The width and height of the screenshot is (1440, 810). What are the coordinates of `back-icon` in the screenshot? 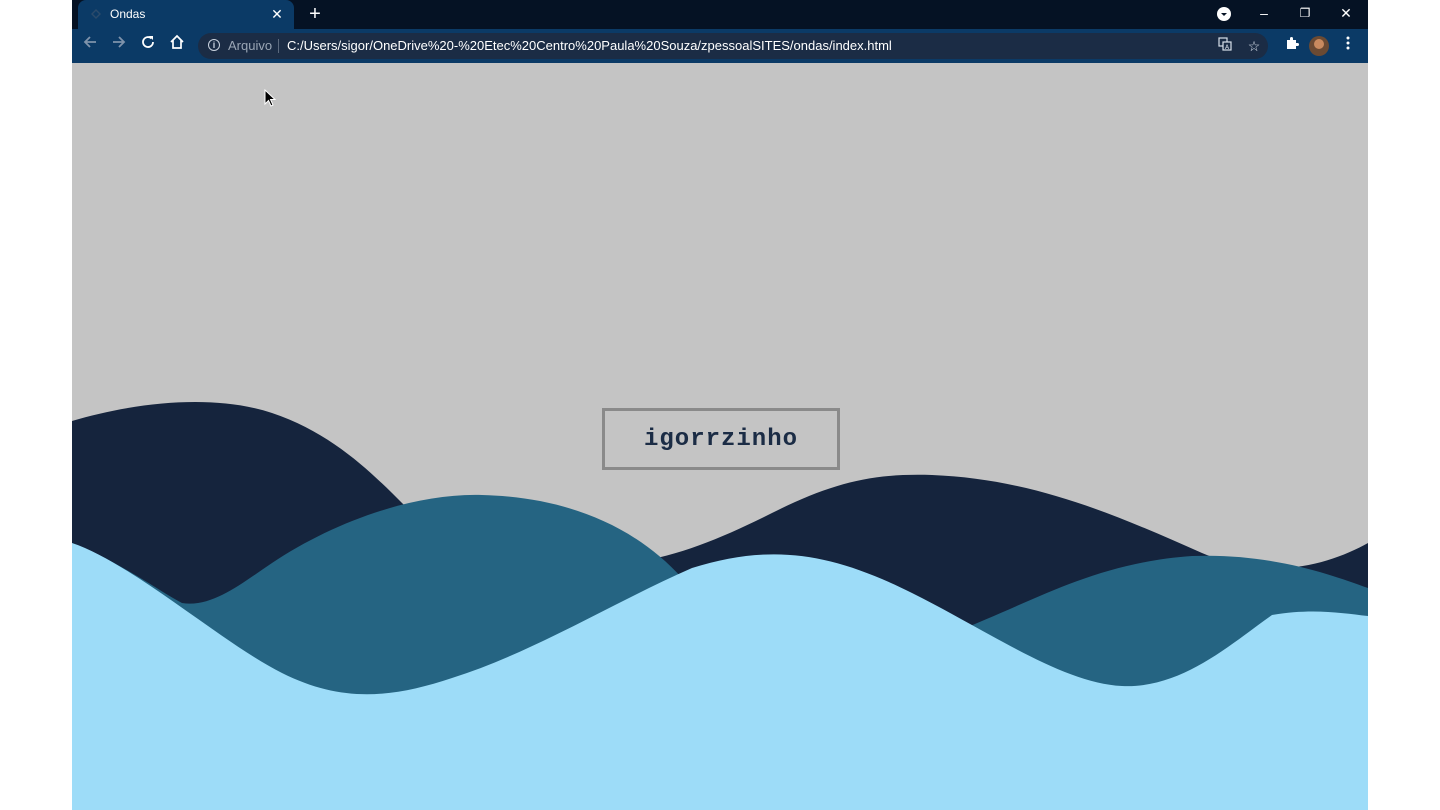 It's located at (90, 46).